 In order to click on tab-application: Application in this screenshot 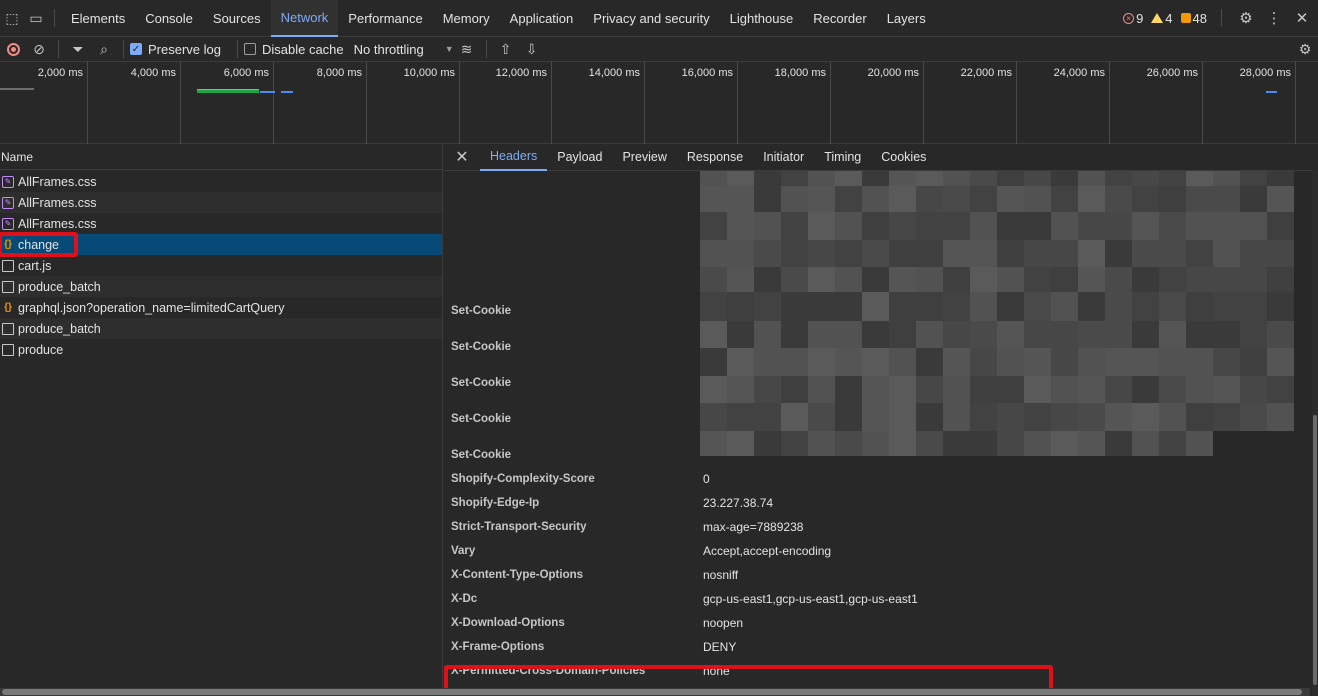, I will do `click(542, 18)`.